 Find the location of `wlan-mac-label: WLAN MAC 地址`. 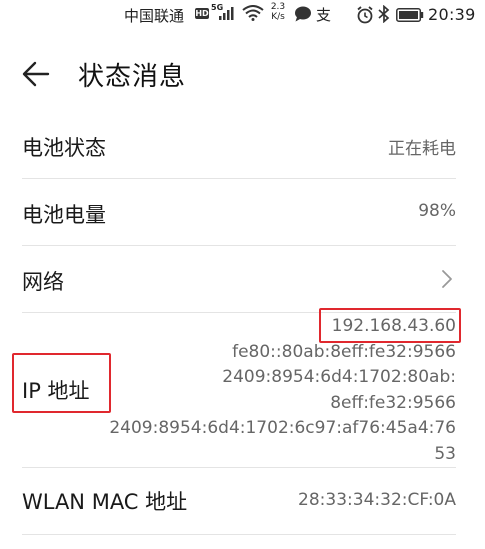

wlan-mac-label: WLAN MAC 地址 is located at coordinates (105, 502).